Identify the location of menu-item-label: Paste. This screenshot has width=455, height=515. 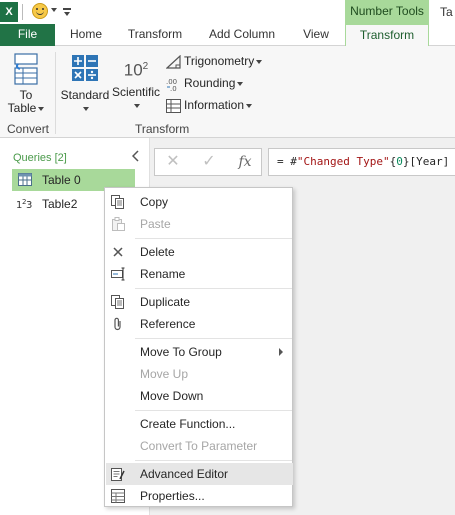
(155, 224).